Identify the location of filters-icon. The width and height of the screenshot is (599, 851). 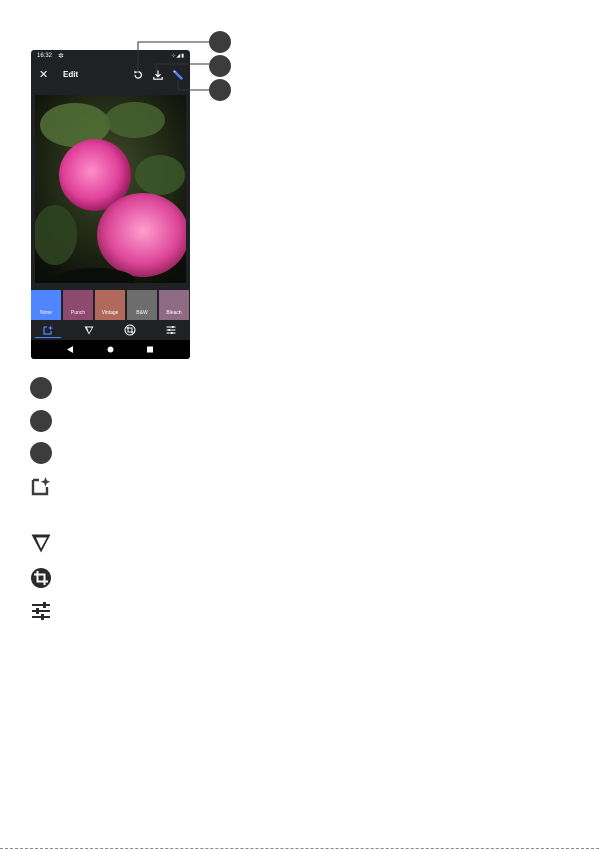
(41, 543).